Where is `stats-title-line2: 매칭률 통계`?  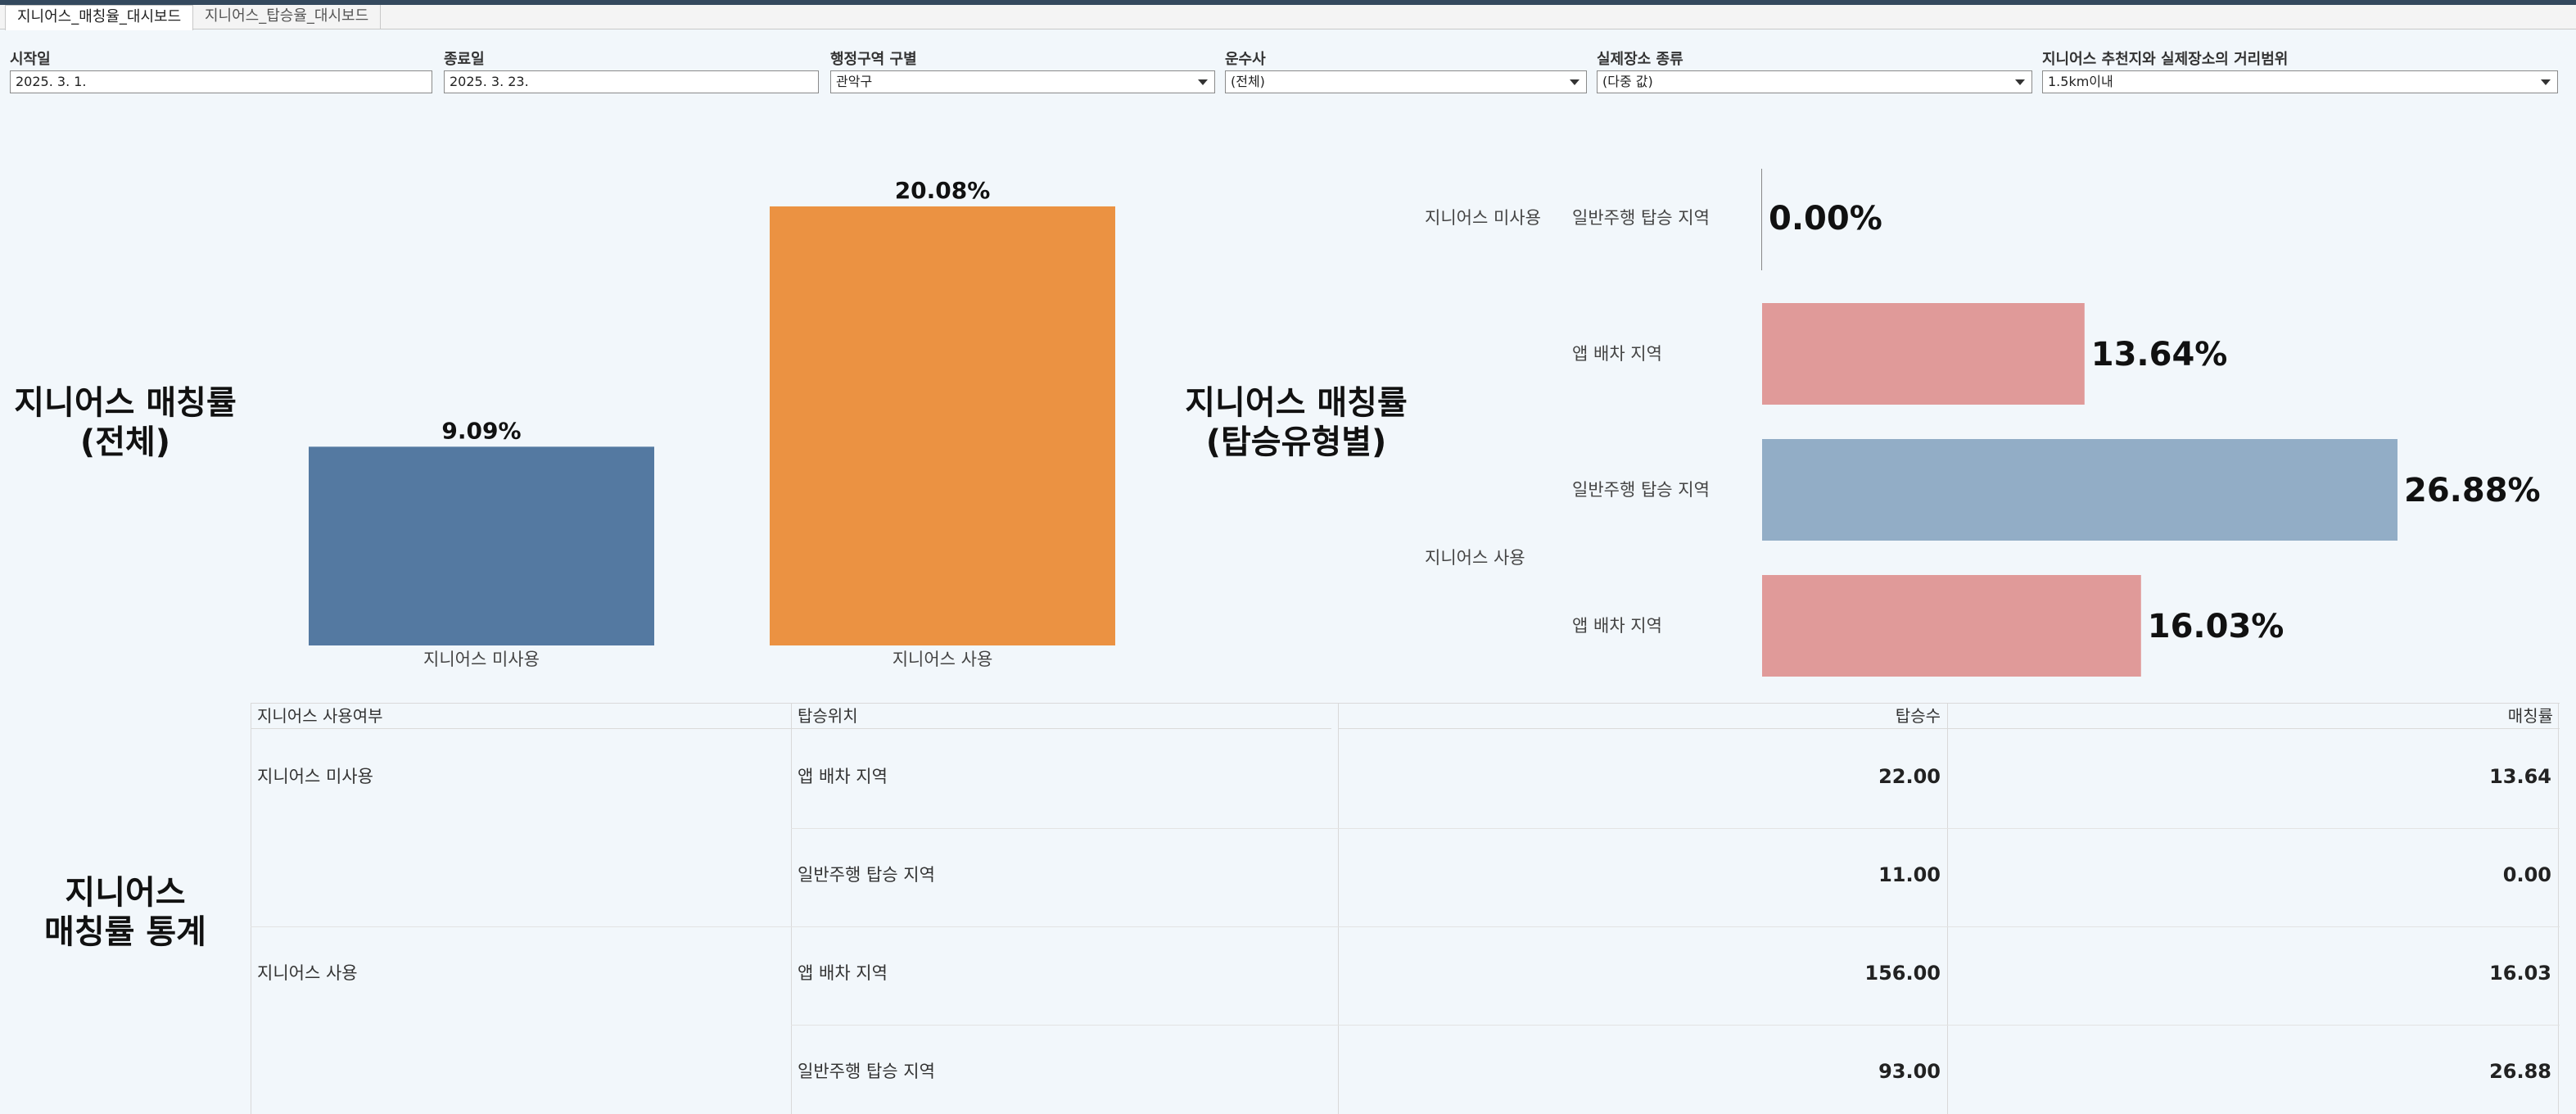 stats-title-line2: 매칭률 통계 is located at coordinates (125, 932).